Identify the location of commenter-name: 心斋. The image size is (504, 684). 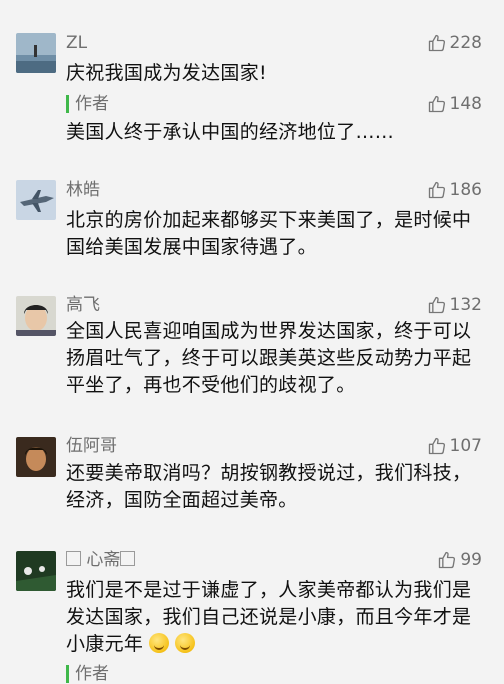
(101, 560).